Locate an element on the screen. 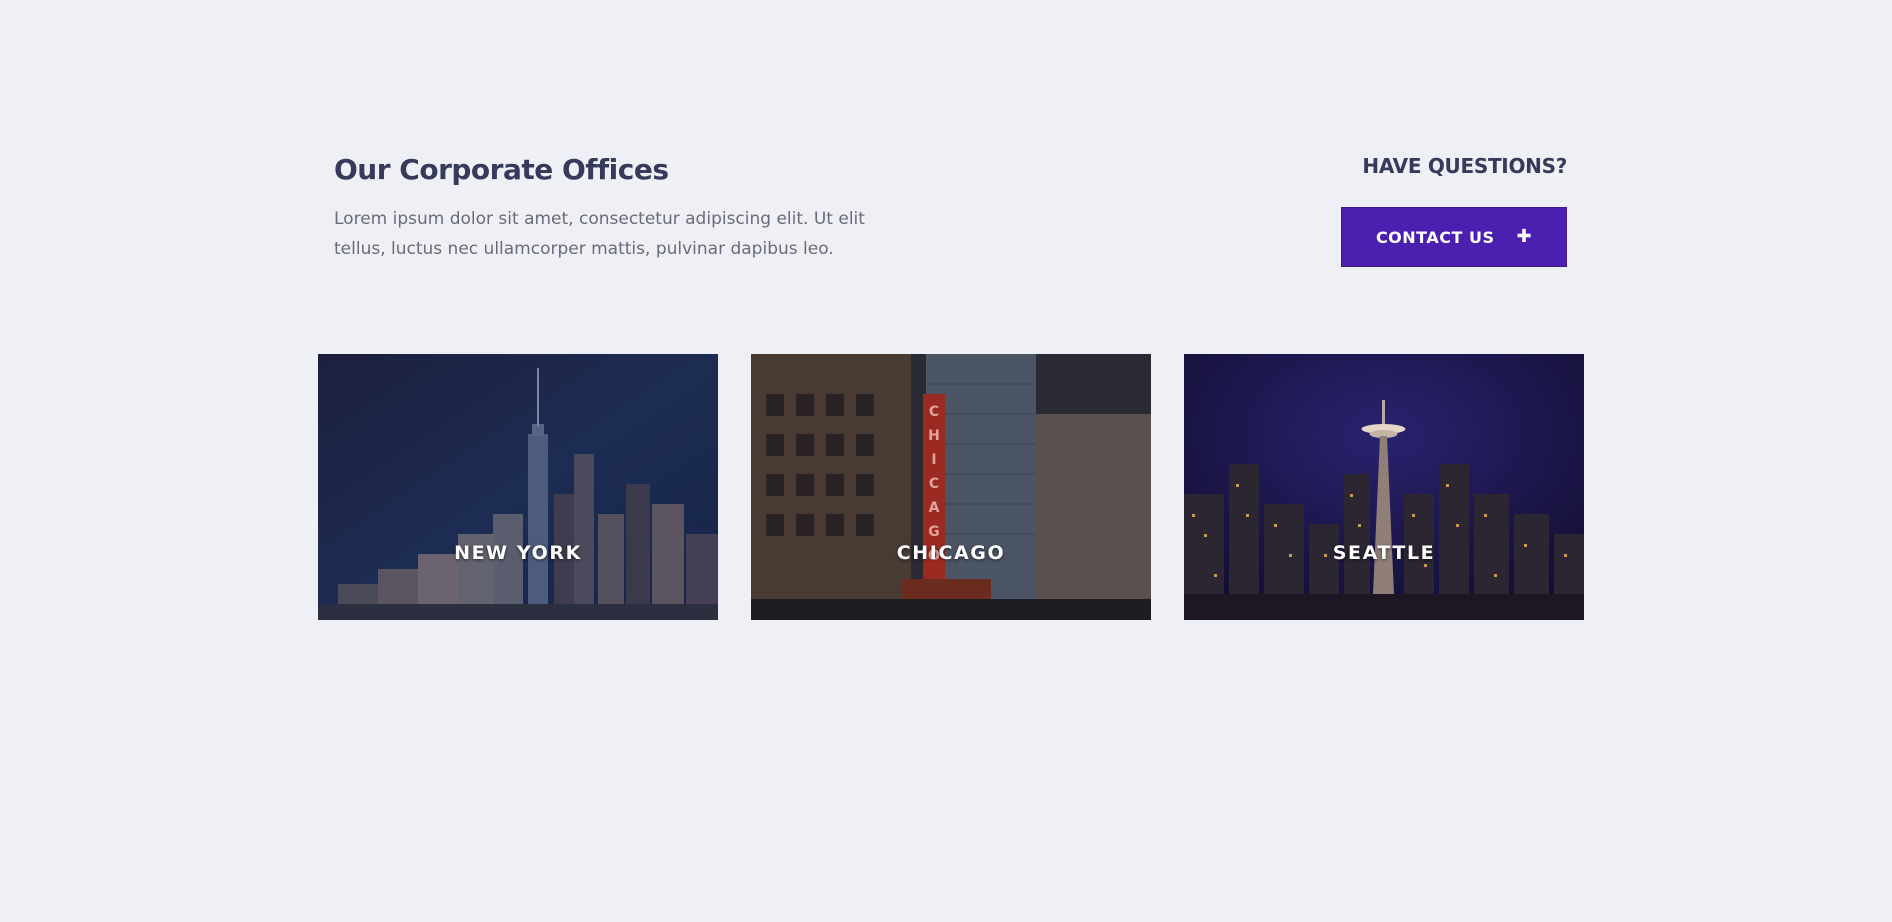 This screenshot has width=1892, height=922. office-card-seattle: SEATTLE is located at coordinates (1384, 487).